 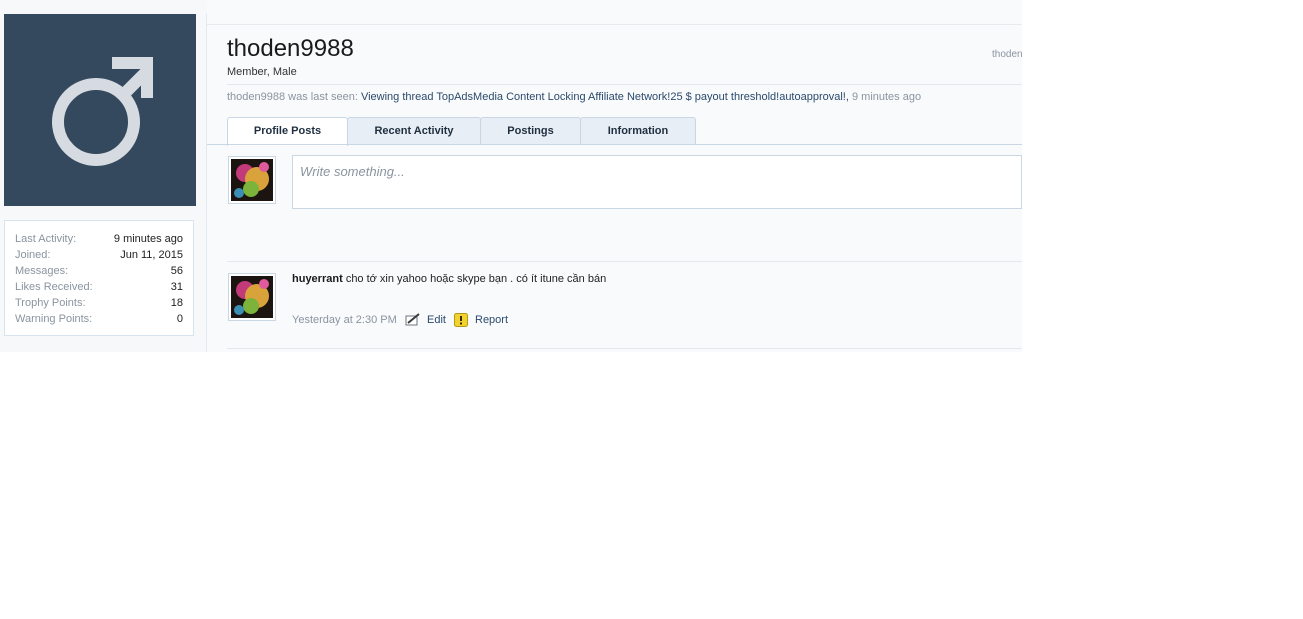 What do you see at coordinates (99, 255) in the screenshot?
I see `stat-joined: Joined: Jun 11, 2015` at bounding box center [99, 255].